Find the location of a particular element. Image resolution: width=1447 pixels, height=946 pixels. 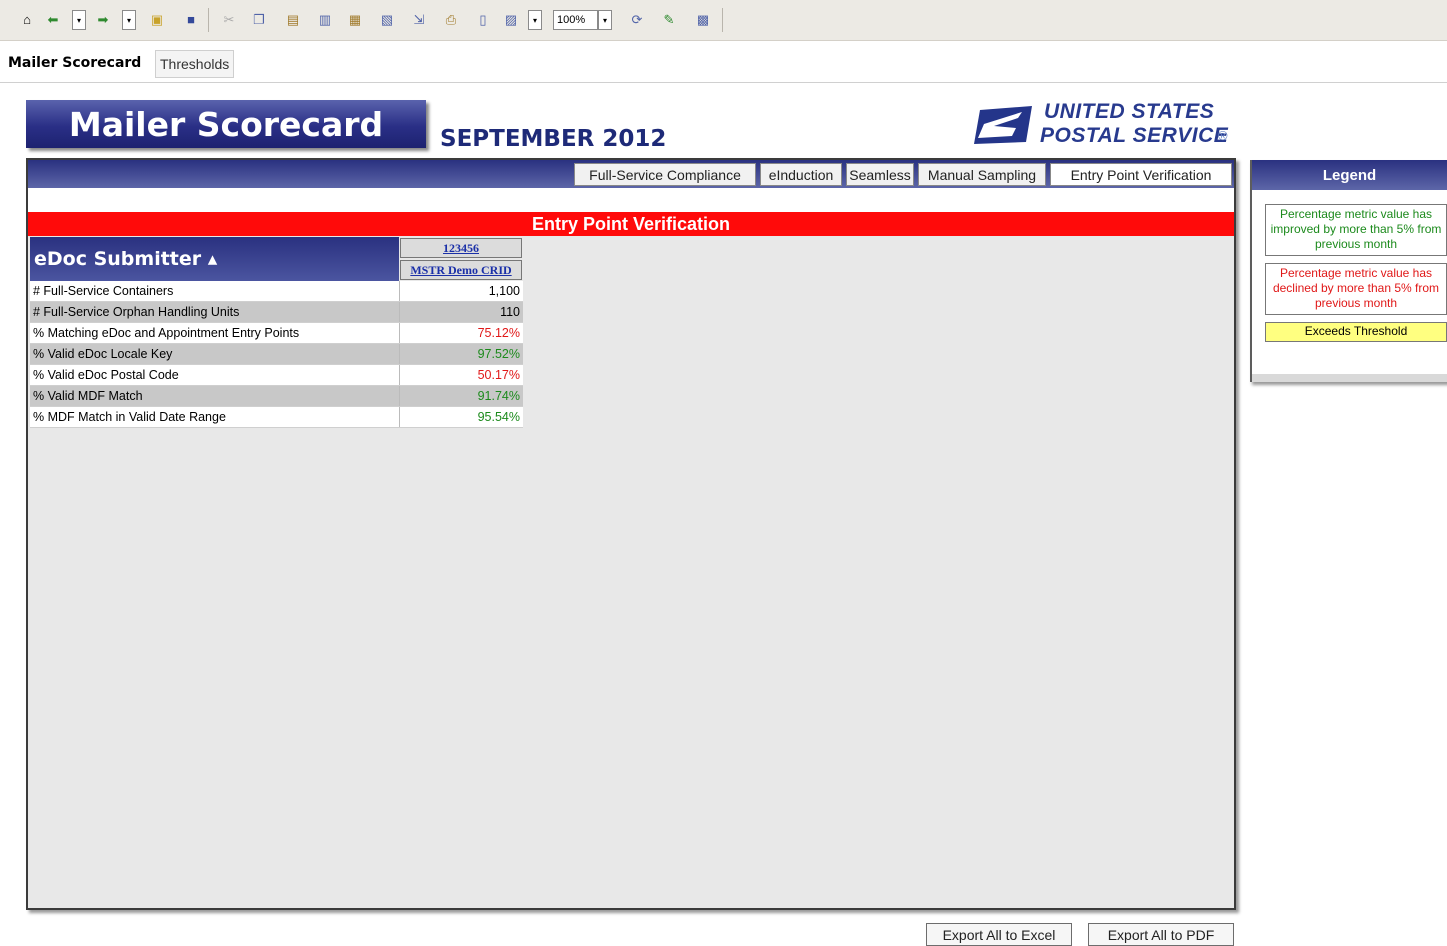

table-row: # Full-Service Orphan Handling Units 110 is located at coordinates (276, 312).